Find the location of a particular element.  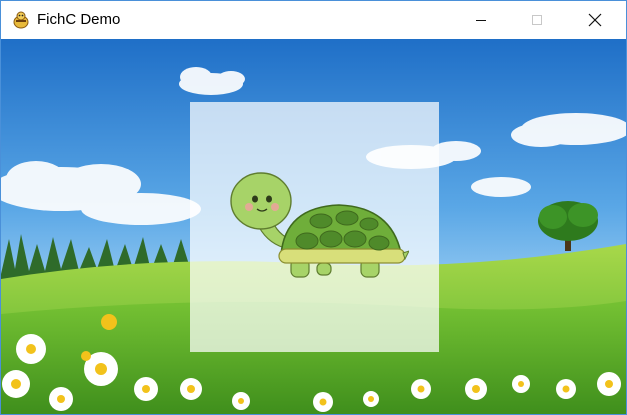

app-icon is located at coordinates (21, 20).